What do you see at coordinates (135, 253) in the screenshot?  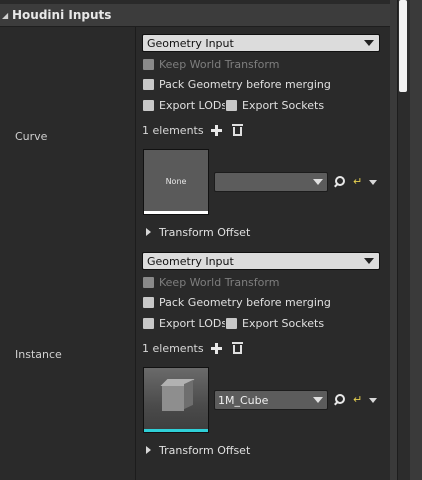 I see `column-divider` at bounding box center [135, 253].